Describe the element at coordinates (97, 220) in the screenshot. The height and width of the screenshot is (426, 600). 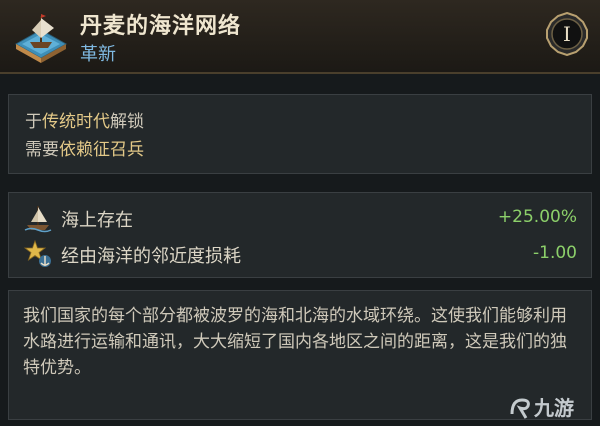
I see `modifier-label: 海上存在` at that location.